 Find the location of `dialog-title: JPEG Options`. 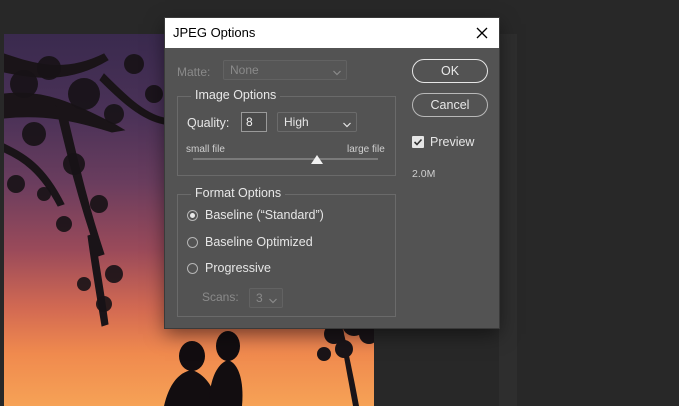

dialog-title: JPEG Options is located at coordinates (214, 32).